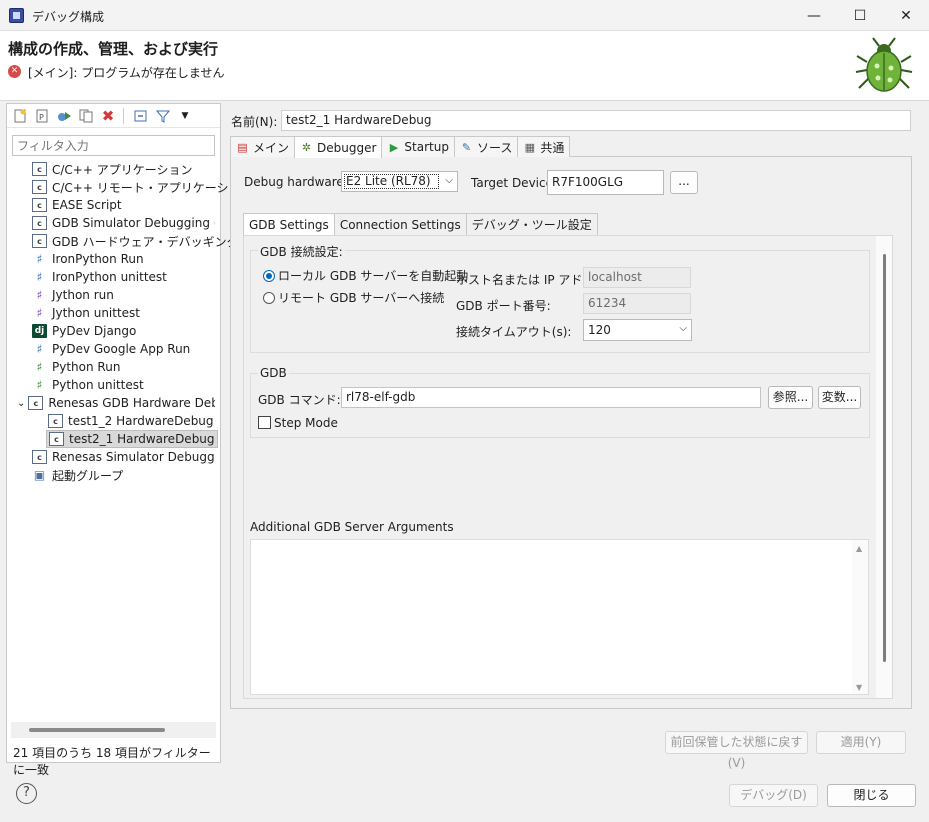 The image size is (929, 822). I want to click on tab-debug-tool-settings: デバッグ・ツール設定, so click(531, 224).